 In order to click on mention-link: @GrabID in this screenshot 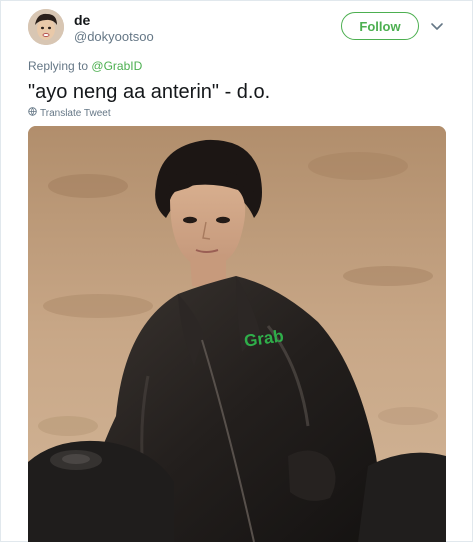, I will do `click(116, 66)`.